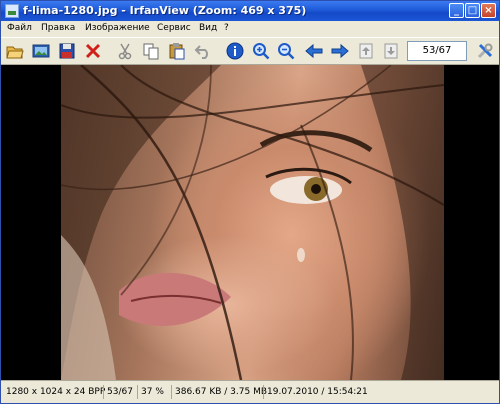  I want to click on cut-button, so click(125, 51).